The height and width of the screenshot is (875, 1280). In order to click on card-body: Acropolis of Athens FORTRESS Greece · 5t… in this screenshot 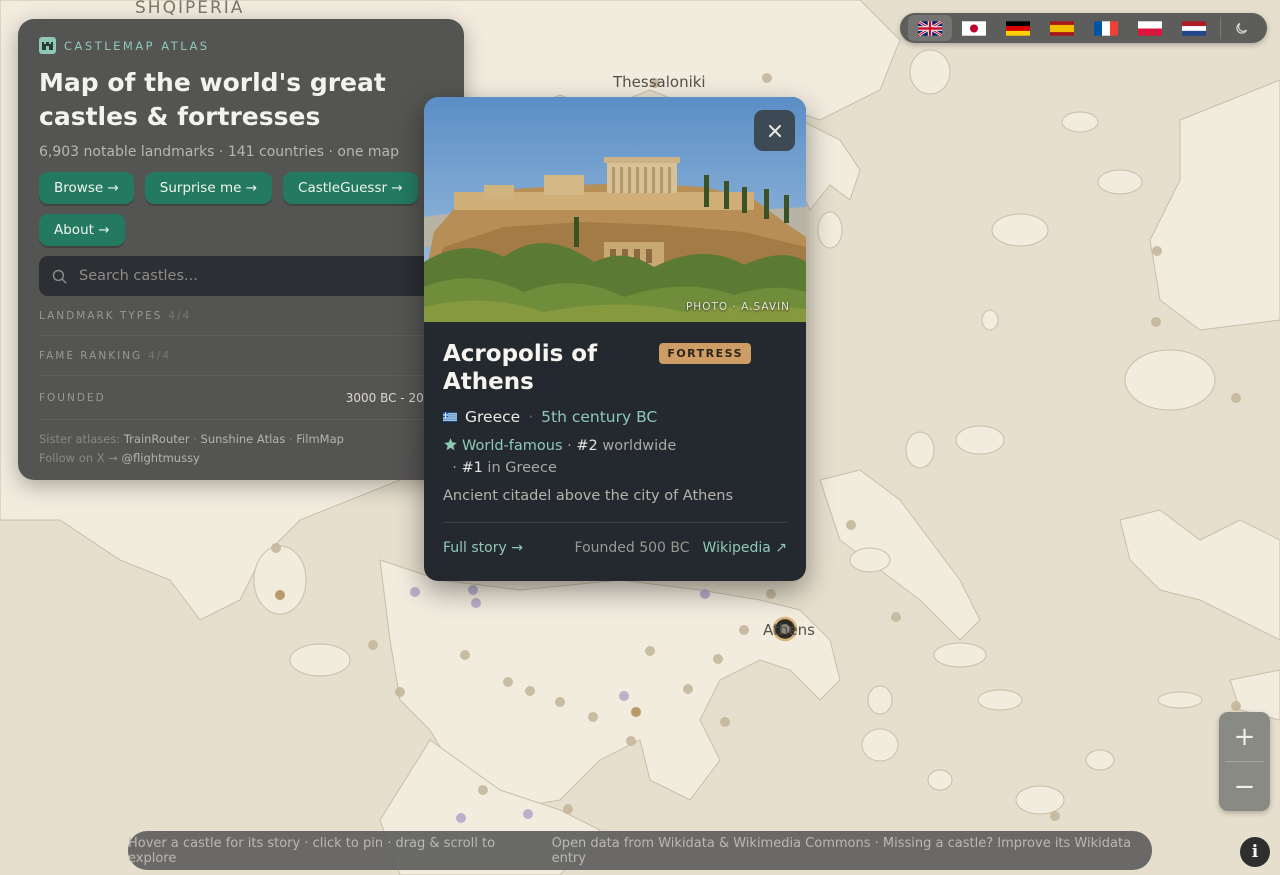, I will do `click(615, 447)`.